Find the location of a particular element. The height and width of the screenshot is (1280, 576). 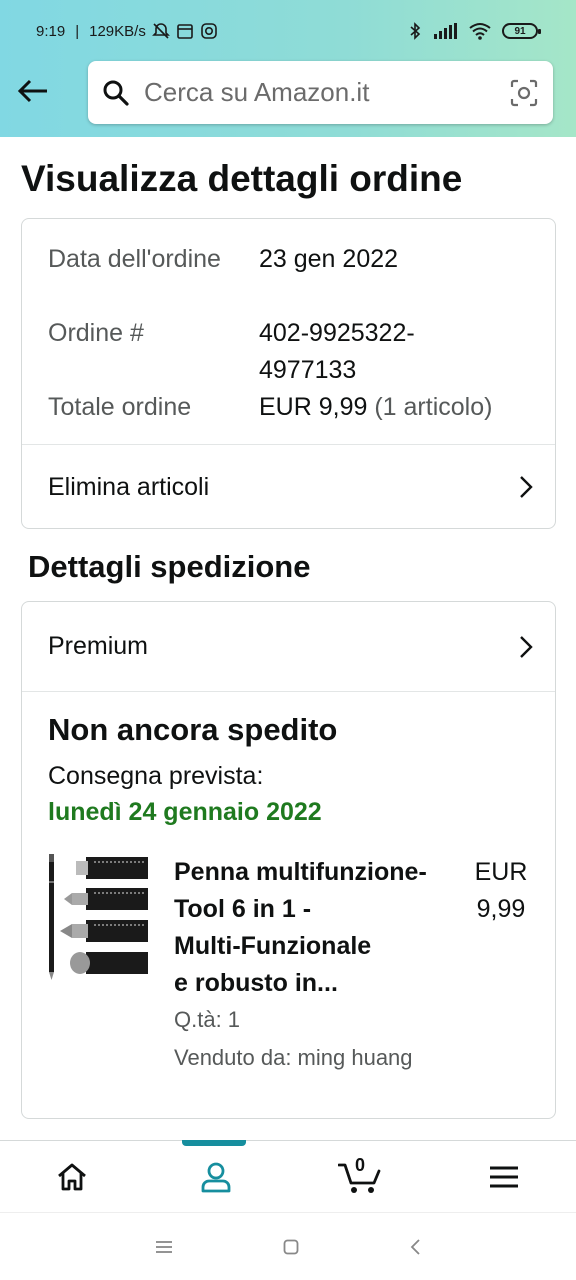

nav-account is located at coordinates (216, 1176).